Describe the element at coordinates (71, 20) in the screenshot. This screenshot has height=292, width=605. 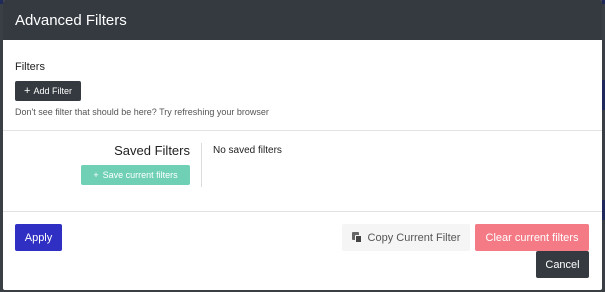
I see `modal-title: Advanced Filters` at that location.